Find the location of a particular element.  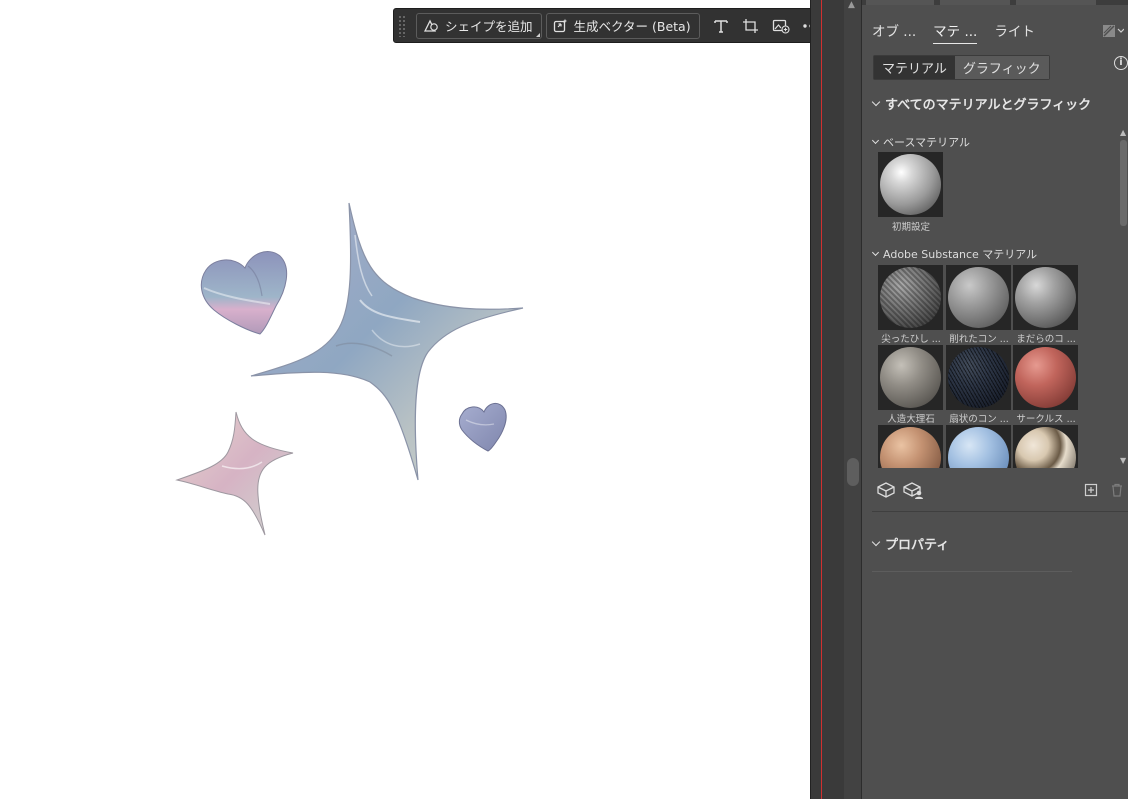

guide-line is located at coordinates (821, 399).